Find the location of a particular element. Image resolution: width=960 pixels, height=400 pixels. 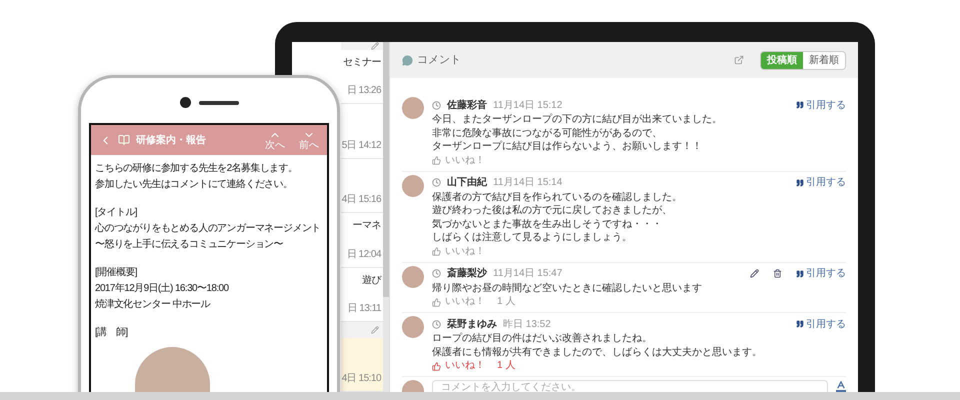

item-time: 5日 14:12 is located at coordinates (362, 145).